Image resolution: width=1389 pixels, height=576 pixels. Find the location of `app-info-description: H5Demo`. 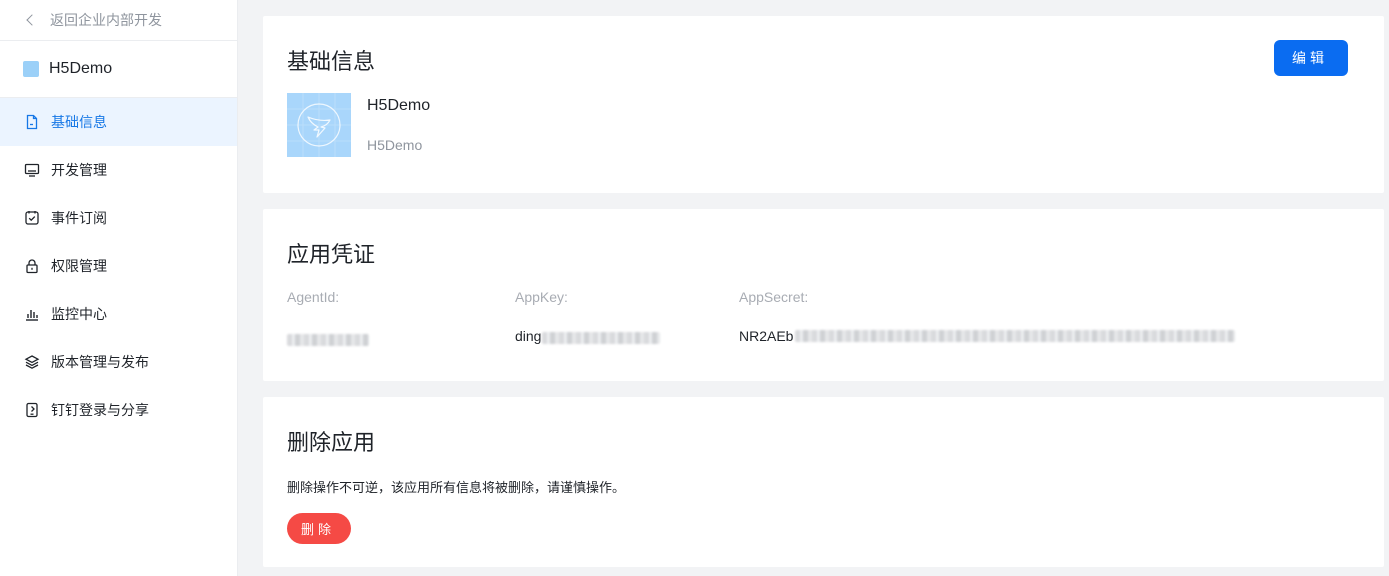

app-info-description: H5Demo is located at coordinates (395, 145).